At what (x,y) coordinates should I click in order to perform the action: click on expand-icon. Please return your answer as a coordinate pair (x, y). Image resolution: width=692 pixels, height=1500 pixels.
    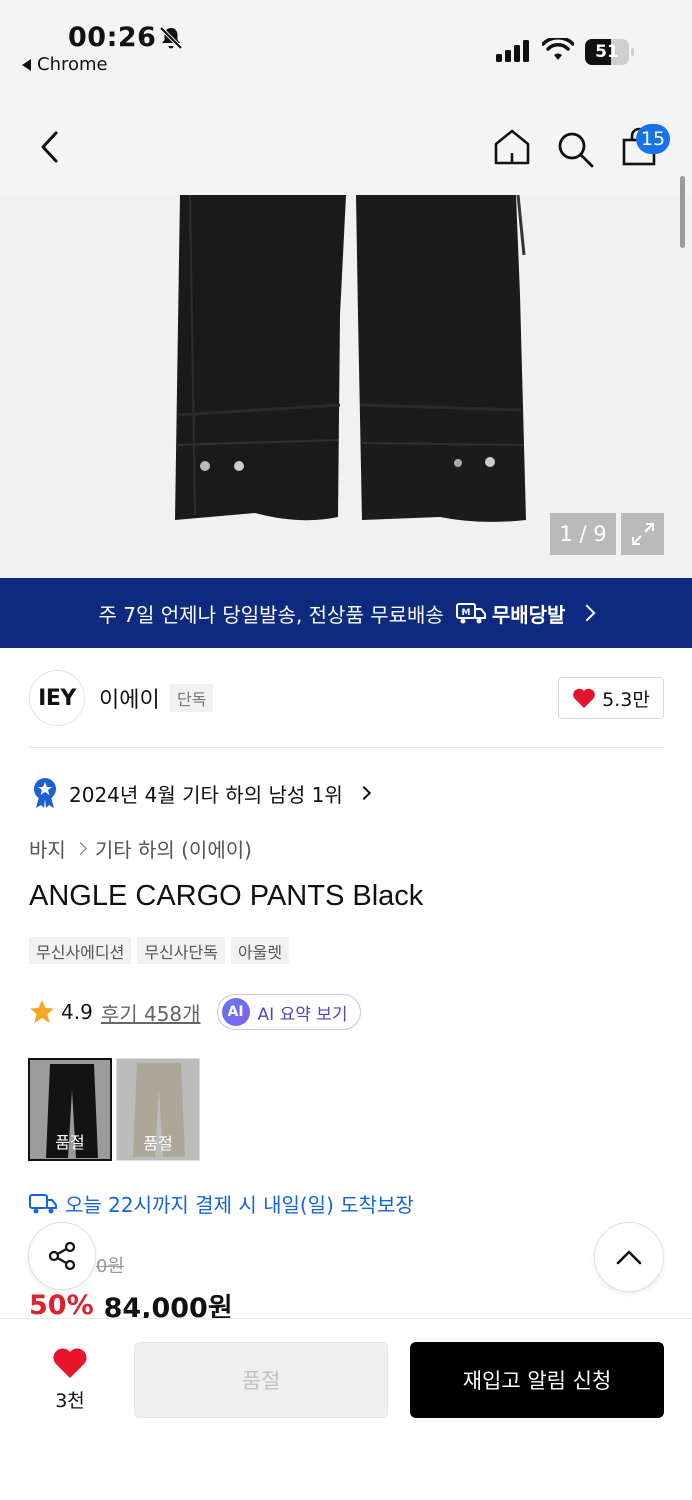
    Looking at the image, I should click on (642, 534).